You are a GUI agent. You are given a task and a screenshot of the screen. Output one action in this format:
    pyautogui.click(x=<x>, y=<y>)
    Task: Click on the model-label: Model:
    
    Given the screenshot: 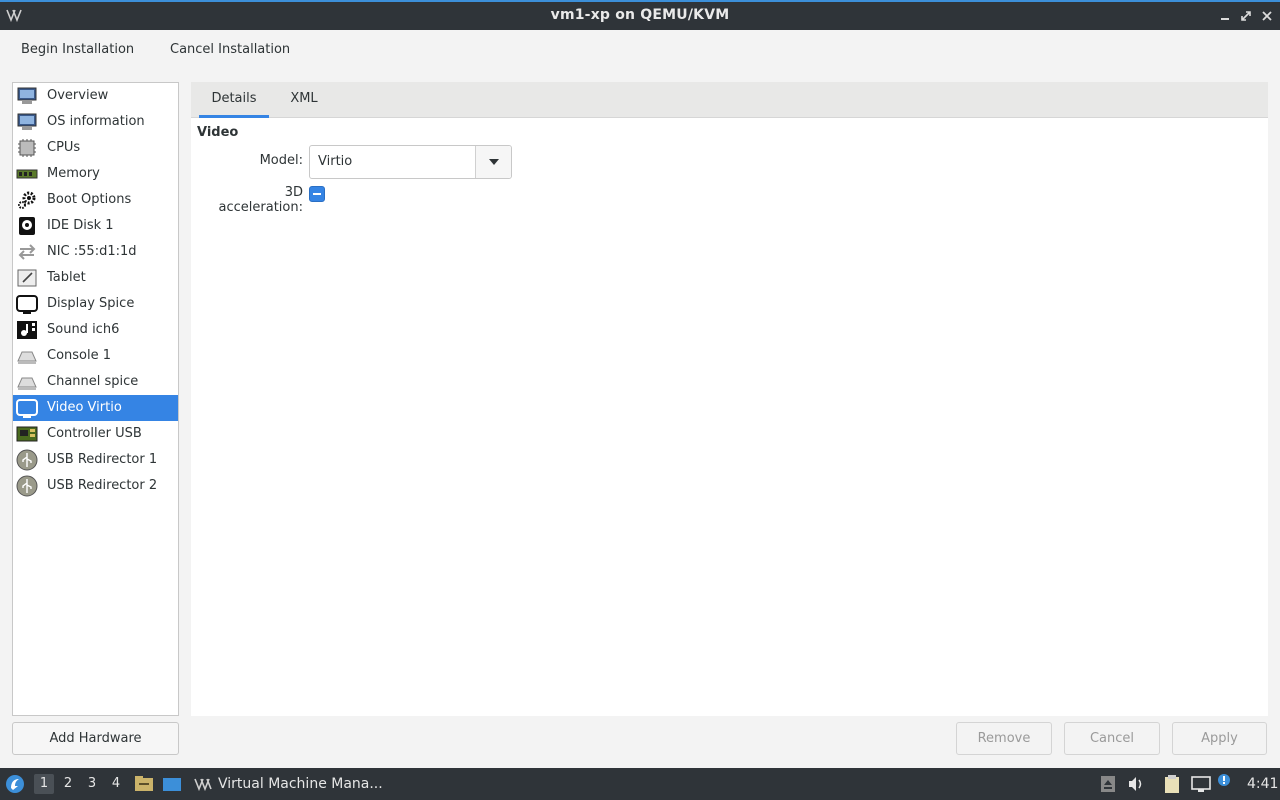 What is the action you would take?
    pyautogui.click(x=281, y=160)
    